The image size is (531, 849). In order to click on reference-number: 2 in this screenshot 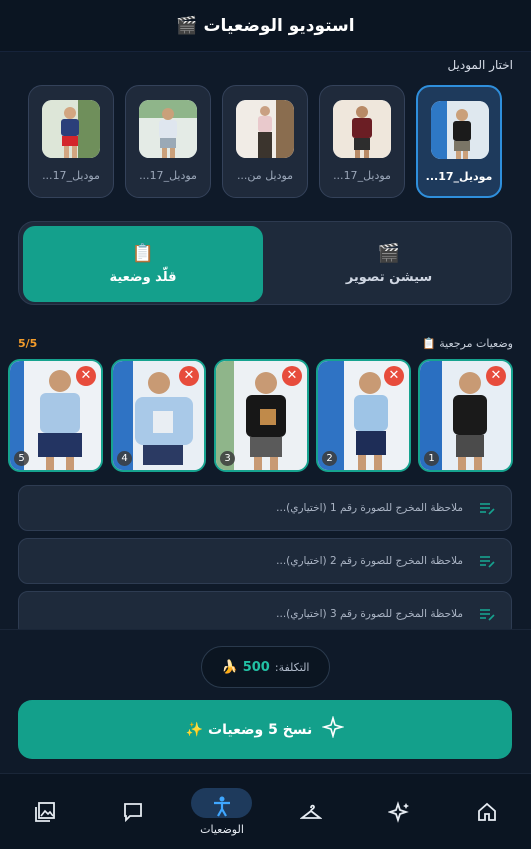, I will do `click(329, 458)`.